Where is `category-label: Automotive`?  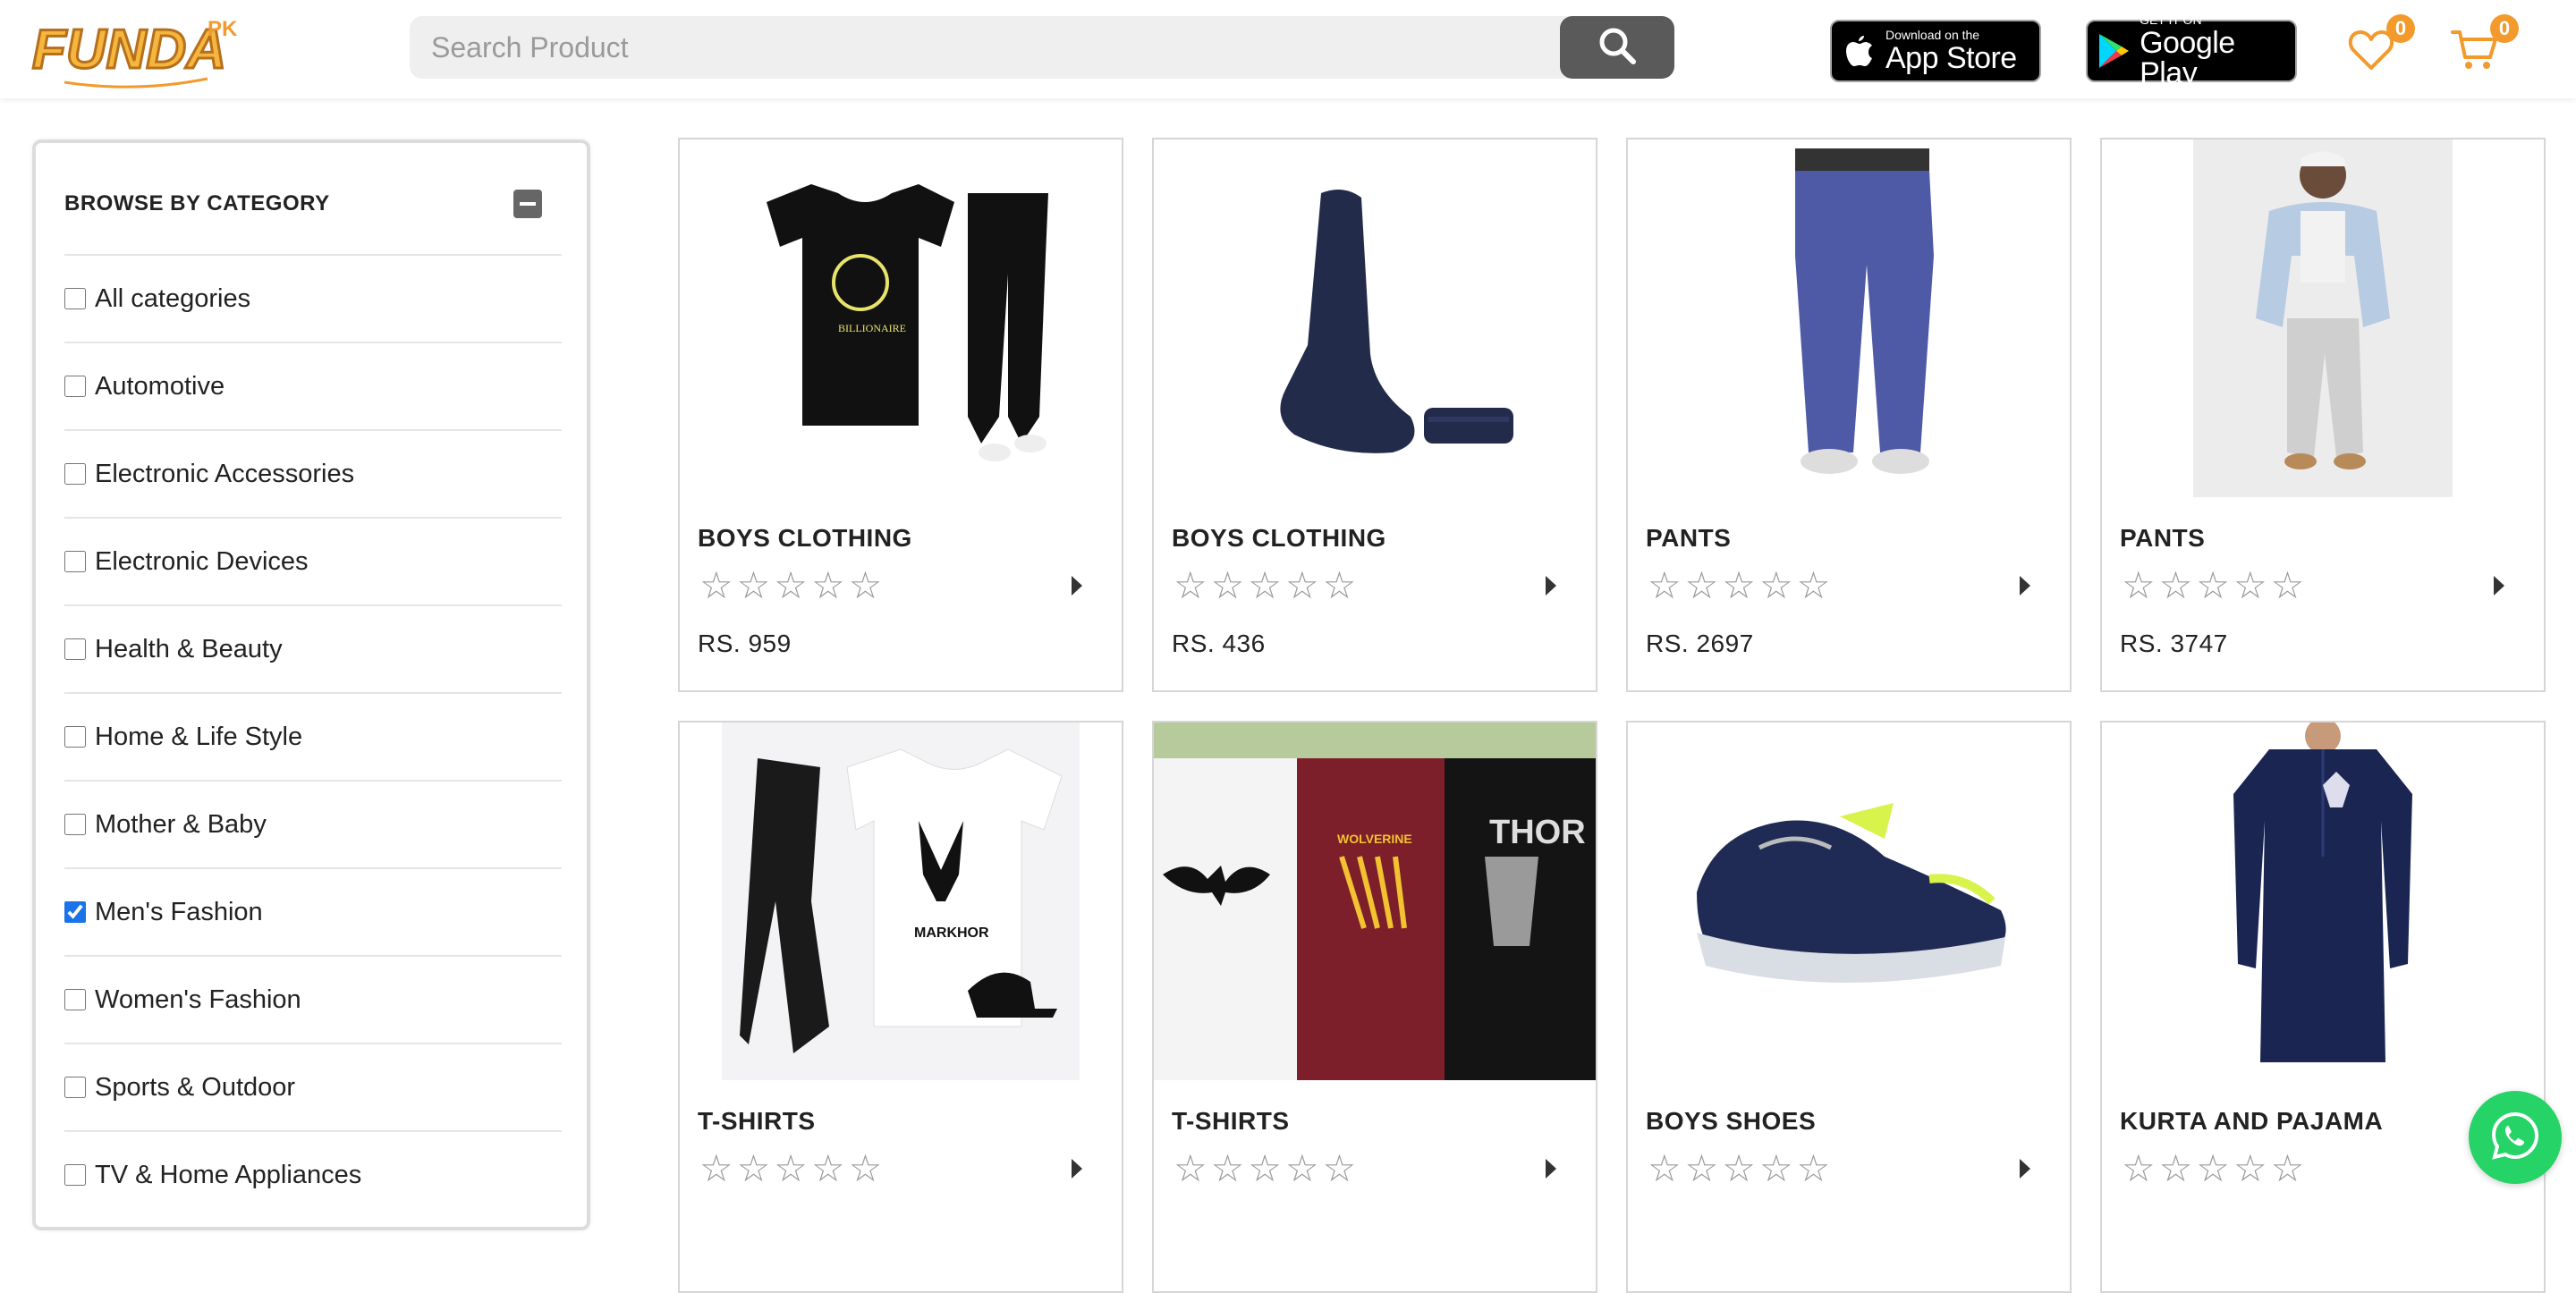 category-label: Automotive is located at coordinates (160, 386).